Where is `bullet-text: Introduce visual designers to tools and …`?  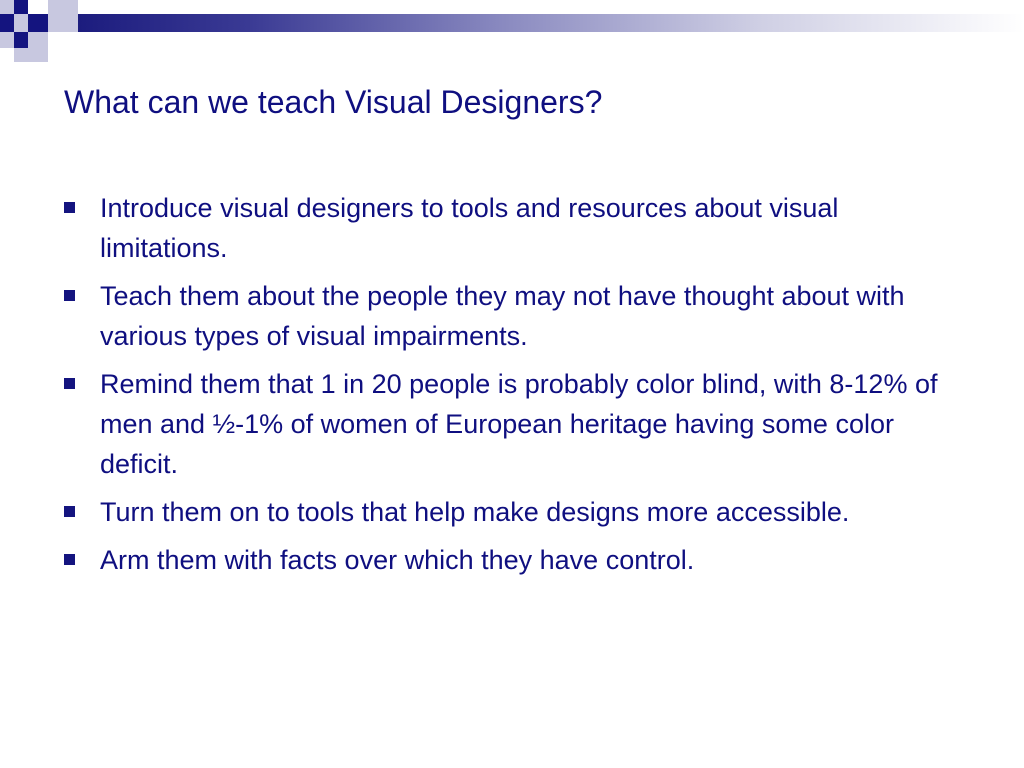 bullet-text: Introduce visual designers to tools and … is located at coordinates (469, 228).